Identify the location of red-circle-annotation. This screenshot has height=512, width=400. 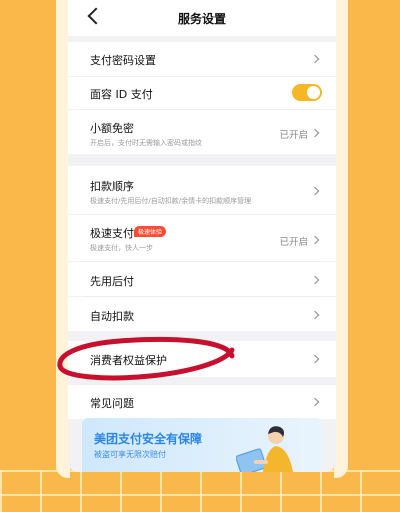
(146, 358).